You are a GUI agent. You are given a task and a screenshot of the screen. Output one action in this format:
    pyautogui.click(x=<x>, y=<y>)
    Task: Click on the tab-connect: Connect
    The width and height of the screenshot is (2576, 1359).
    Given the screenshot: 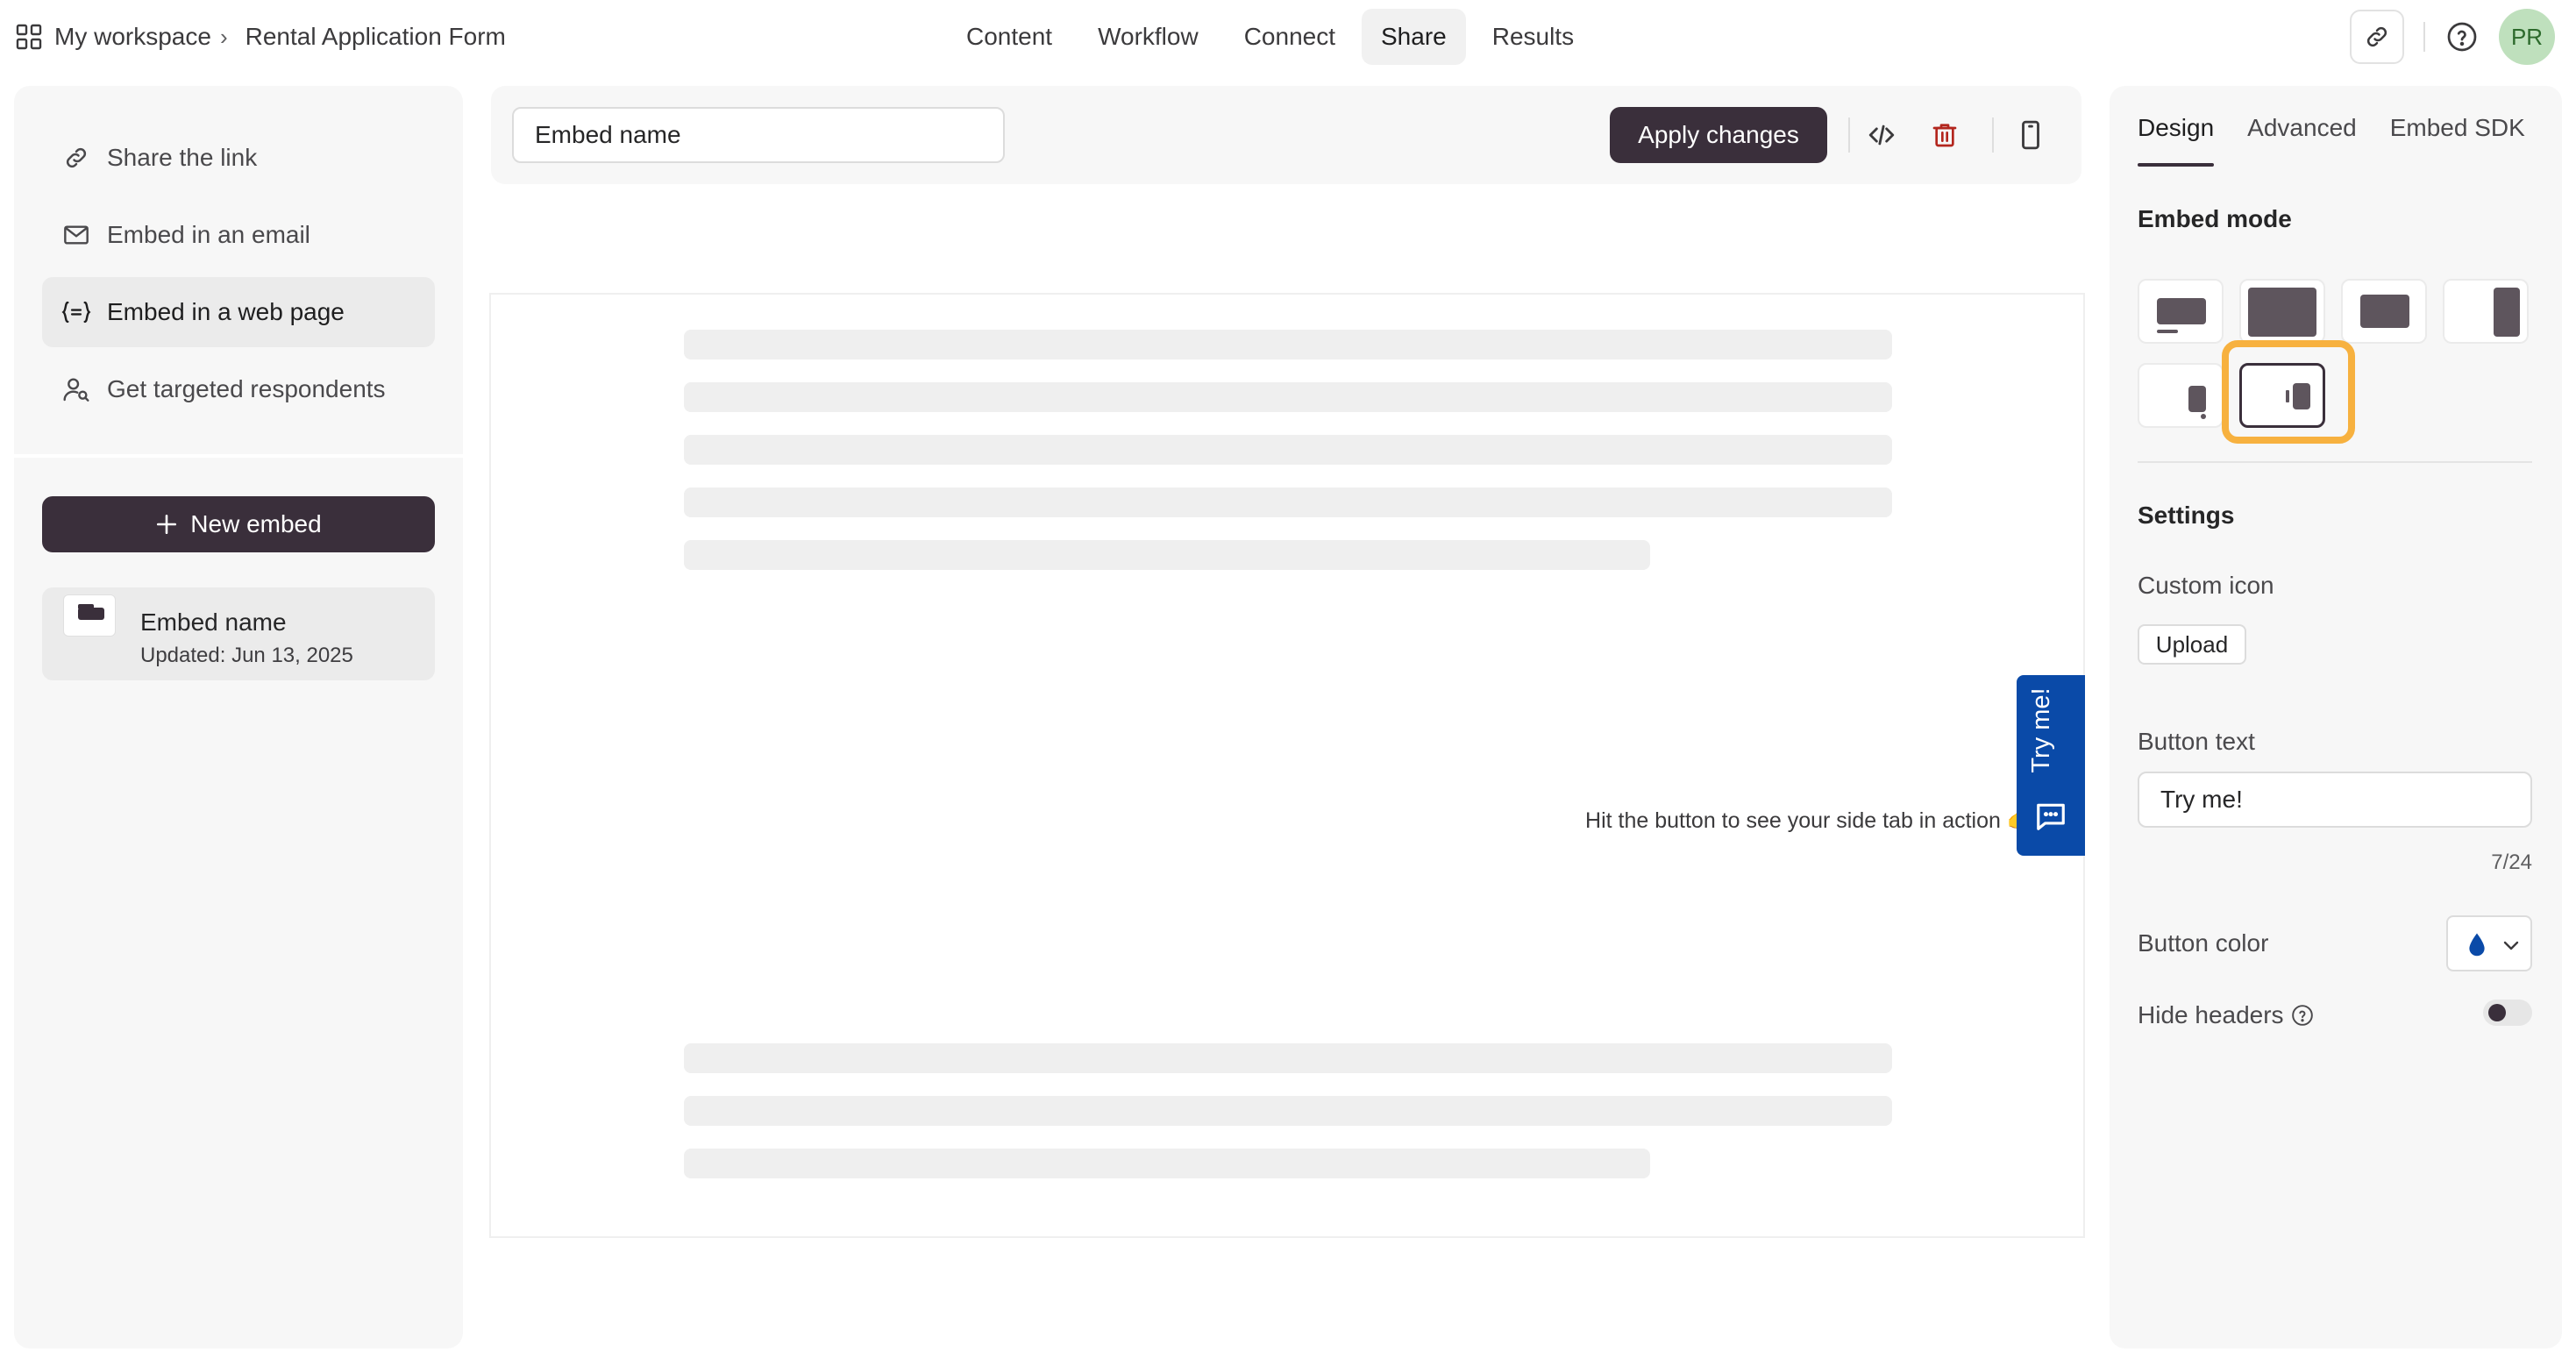 What is the action you would take?
    pyautogui.click(x=1290, y=37)
    